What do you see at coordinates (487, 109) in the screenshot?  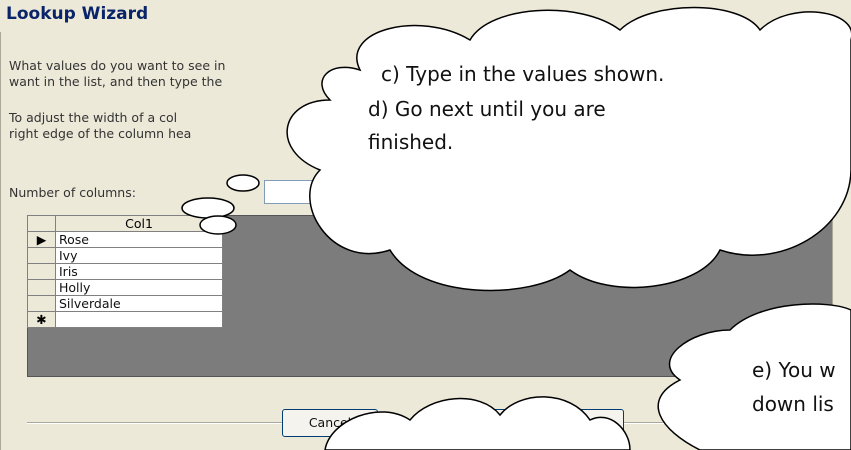 I see `callout-text-d-line1: d) Go next until you are` at bounding box center [487, 109].